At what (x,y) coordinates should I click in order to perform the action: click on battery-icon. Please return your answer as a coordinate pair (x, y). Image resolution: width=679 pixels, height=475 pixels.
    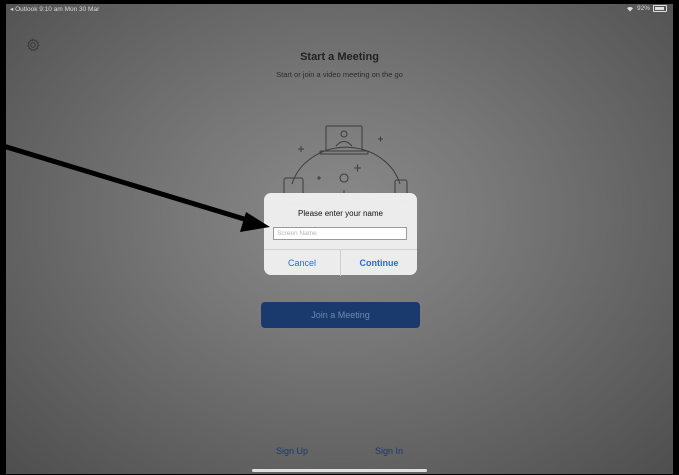
    Looking at the image, I should click on (660, 8).